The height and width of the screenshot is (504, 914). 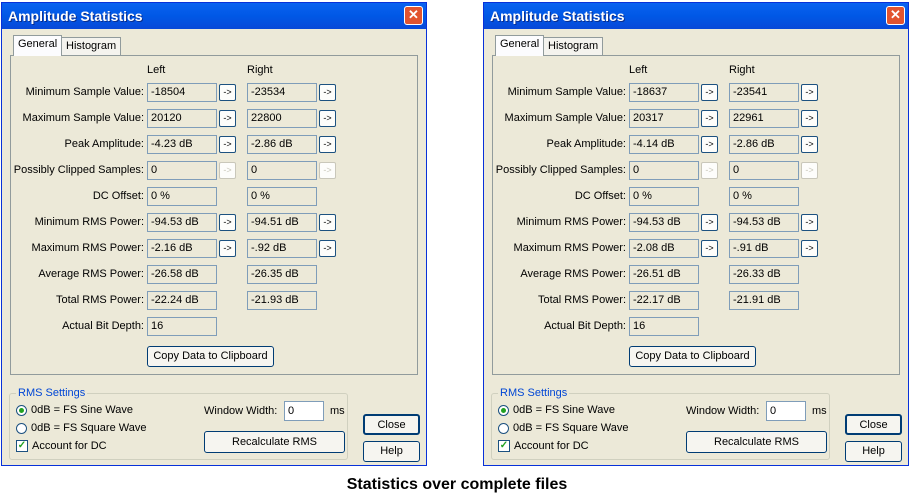 I want to click on window-width-label: Window Width:, so click(x=723, y=411).